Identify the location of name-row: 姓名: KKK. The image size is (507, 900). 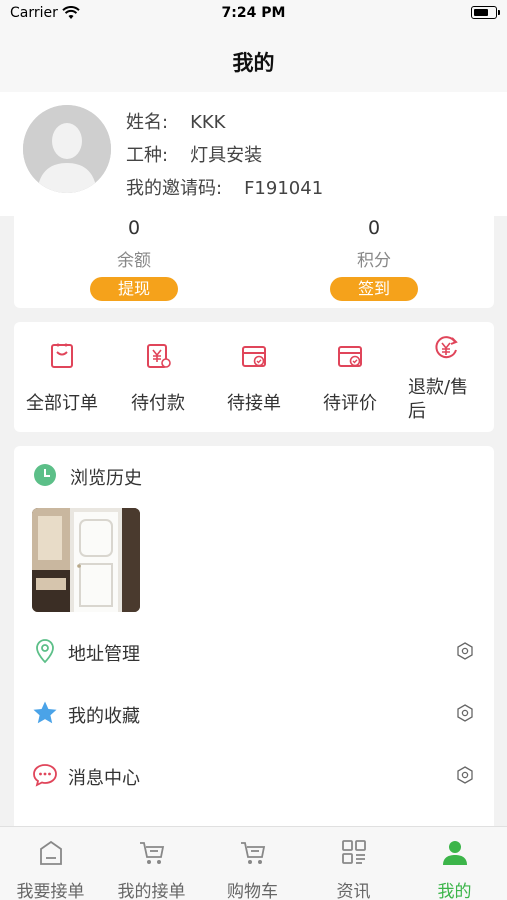
(176, 121).